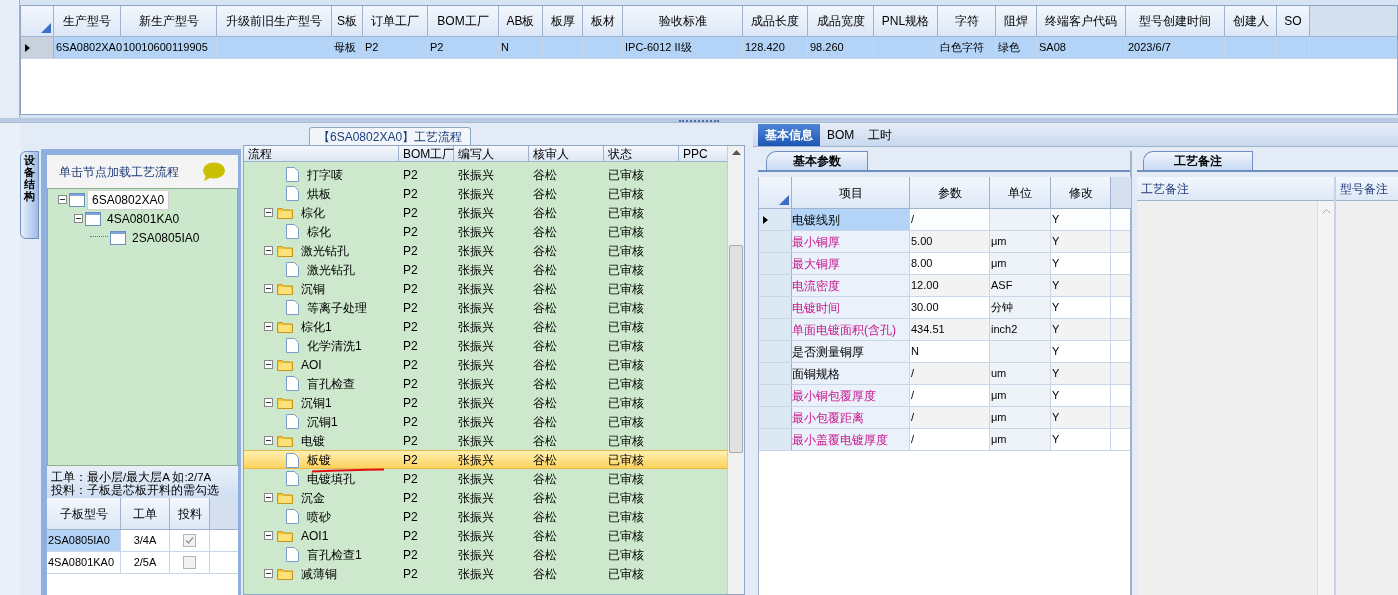  I want to click on column-header: 新生产型号, so click(169, 21).